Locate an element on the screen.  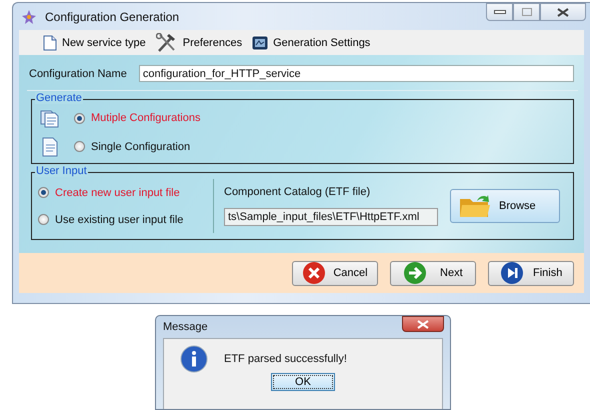
minimize-button is located at coordinates (499, 12).